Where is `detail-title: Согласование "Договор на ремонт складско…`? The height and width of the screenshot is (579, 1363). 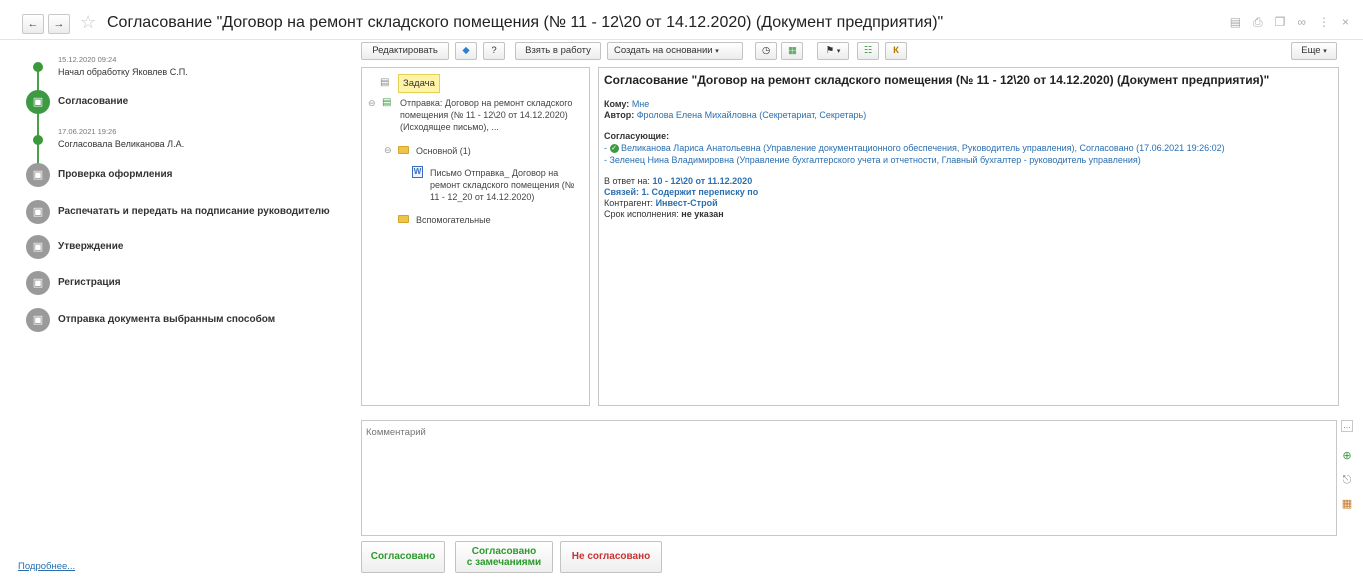
detail-title: Согласование "Договор на ремонт складско… is located at coordinates (937, 80).